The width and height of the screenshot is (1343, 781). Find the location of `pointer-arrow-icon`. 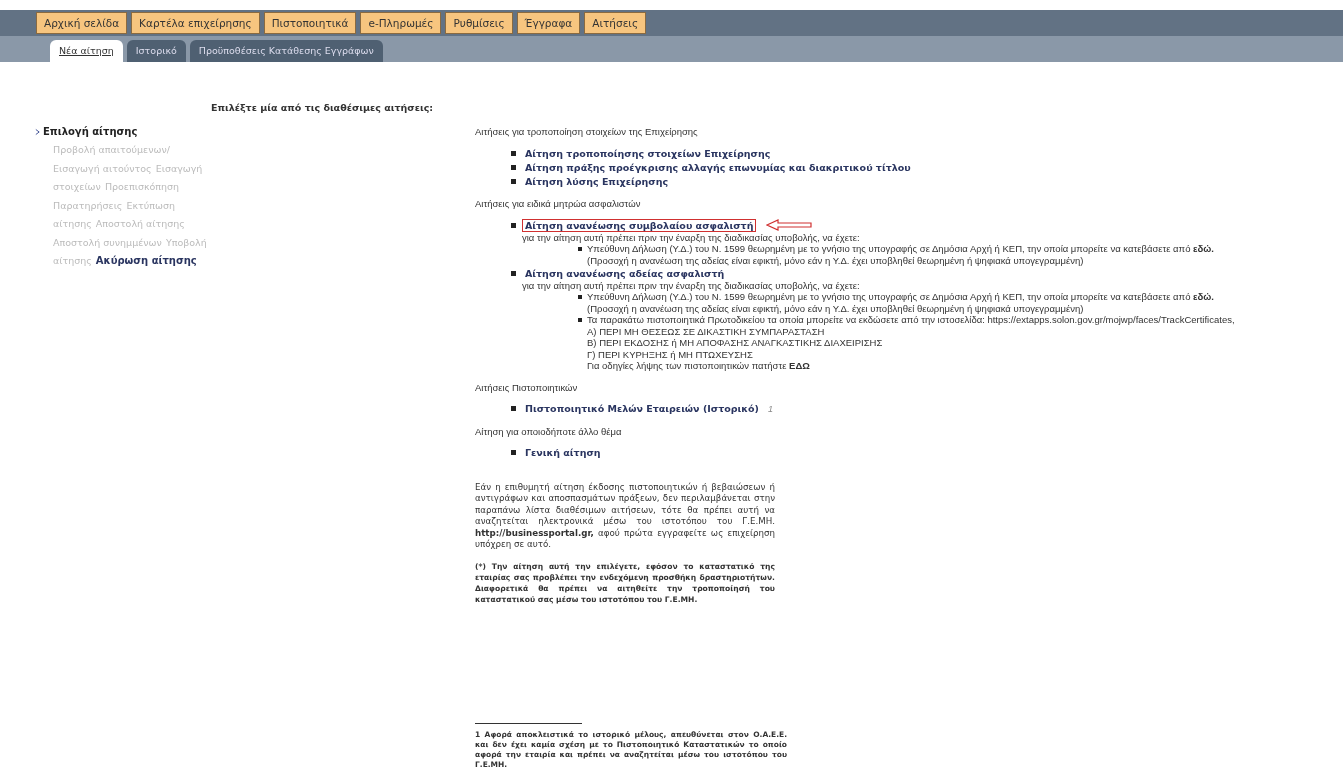

pointer-arrow-icon is located at coordinates (789, 225).